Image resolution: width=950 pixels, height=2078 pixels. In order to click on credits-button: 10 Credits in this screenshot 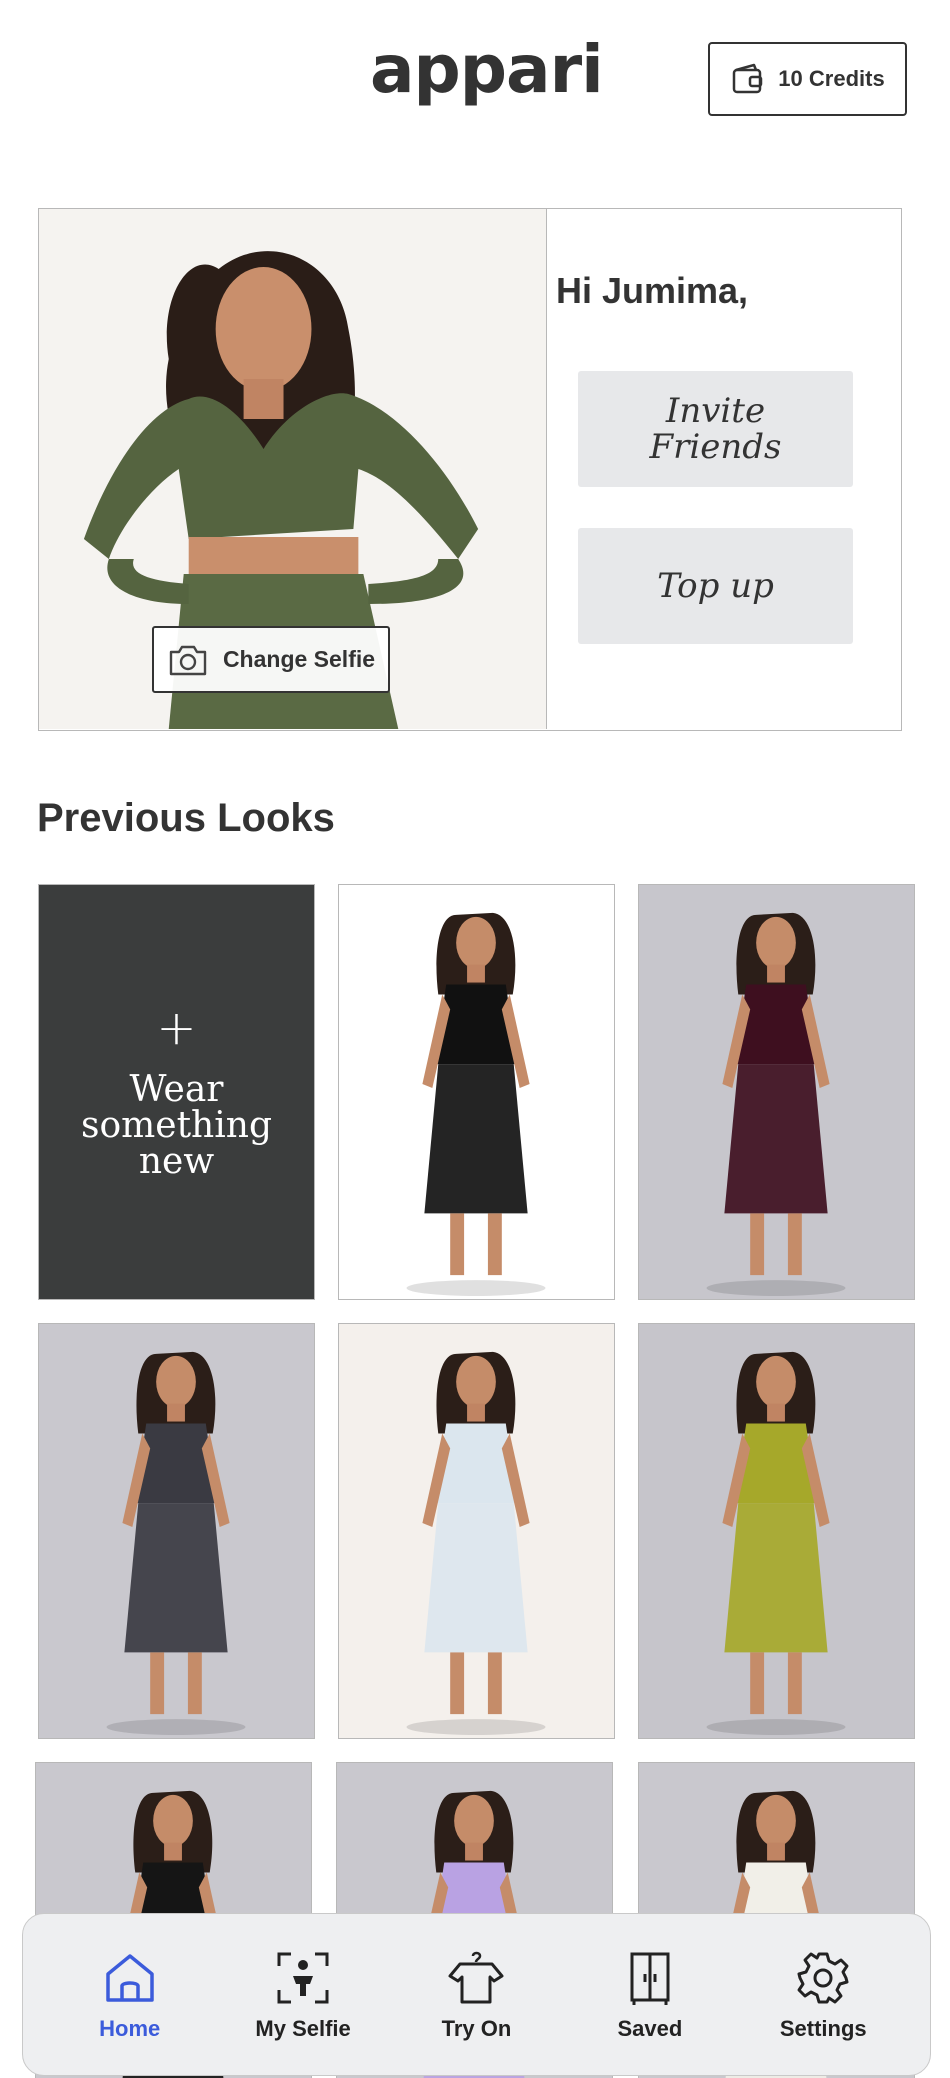, I will do `click(807, 79)`.